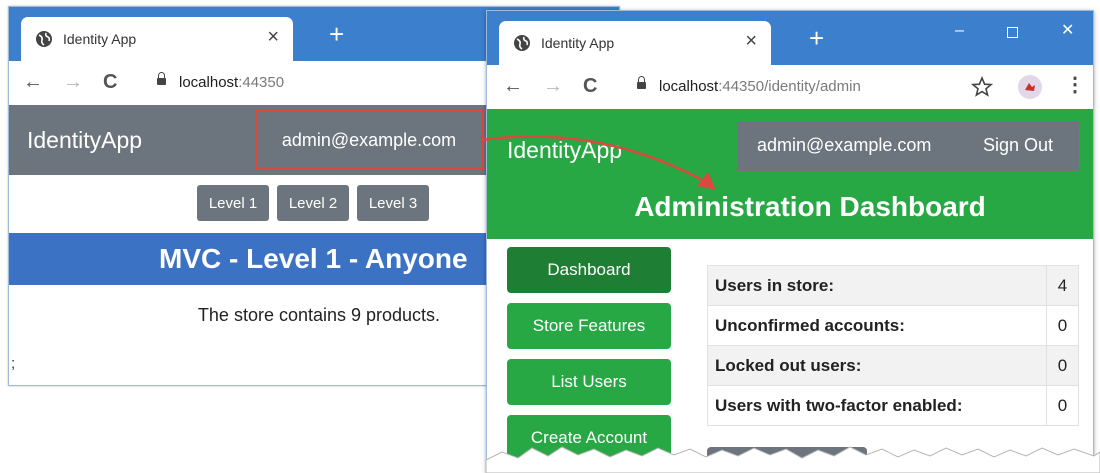 Image resolution: width=1100 pixels, height=473 pixels. I want to click on annotation-arrowhead, so click(706, 181).